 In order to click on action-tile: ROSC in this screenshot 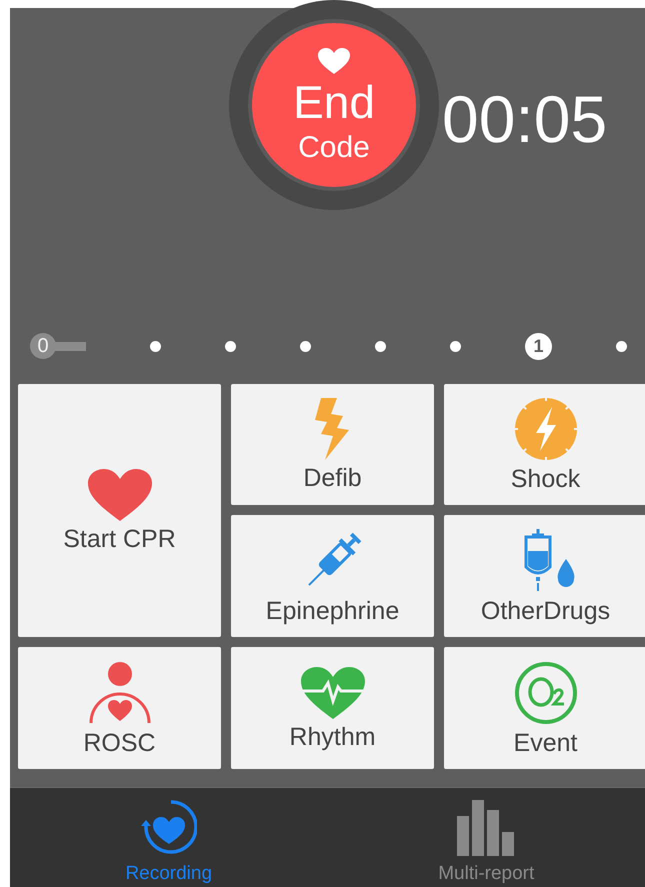, I will do `click(119, 708)`.